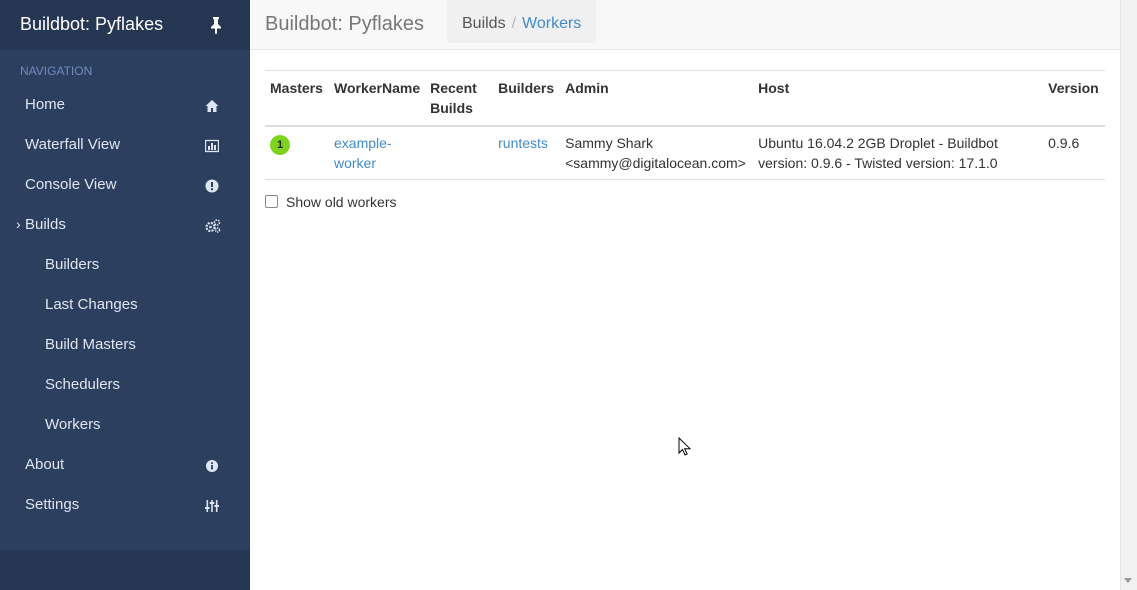 This screenshot has width=1137, height=590. What do you see at coordinates (73, 424) in the screenshot?
I see `sidebar-item-label: Workers` at bounding box center [73, 424].